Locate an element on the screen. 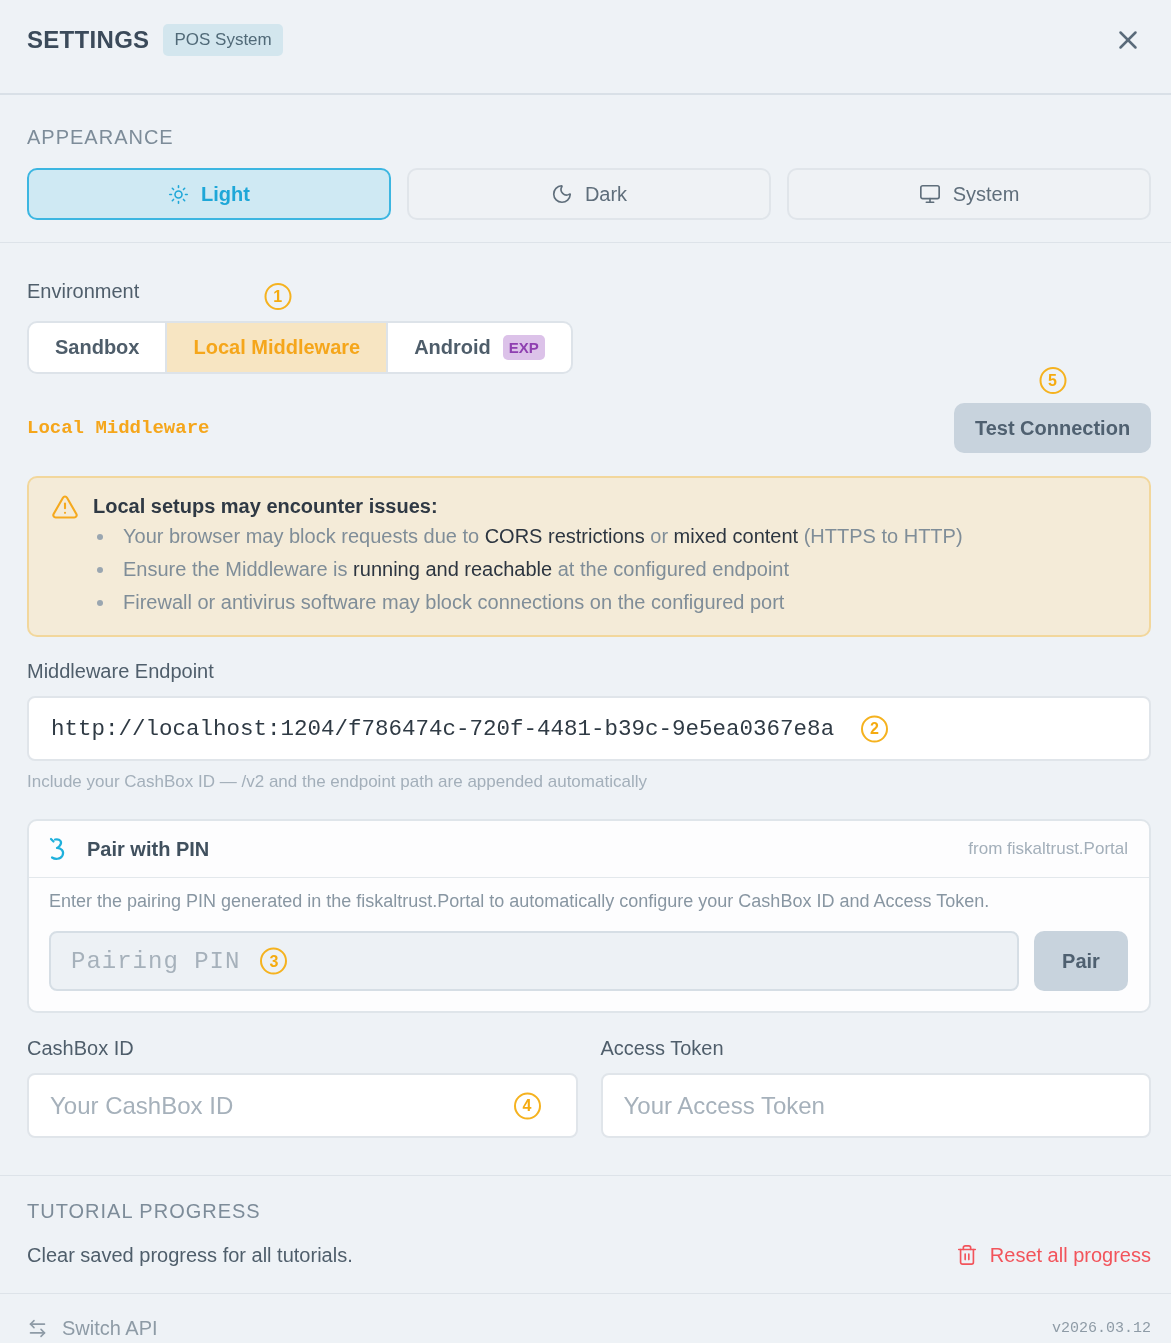 The image size is (1171, 1343). title-badge: POS System is located at coordinates (223, 39).